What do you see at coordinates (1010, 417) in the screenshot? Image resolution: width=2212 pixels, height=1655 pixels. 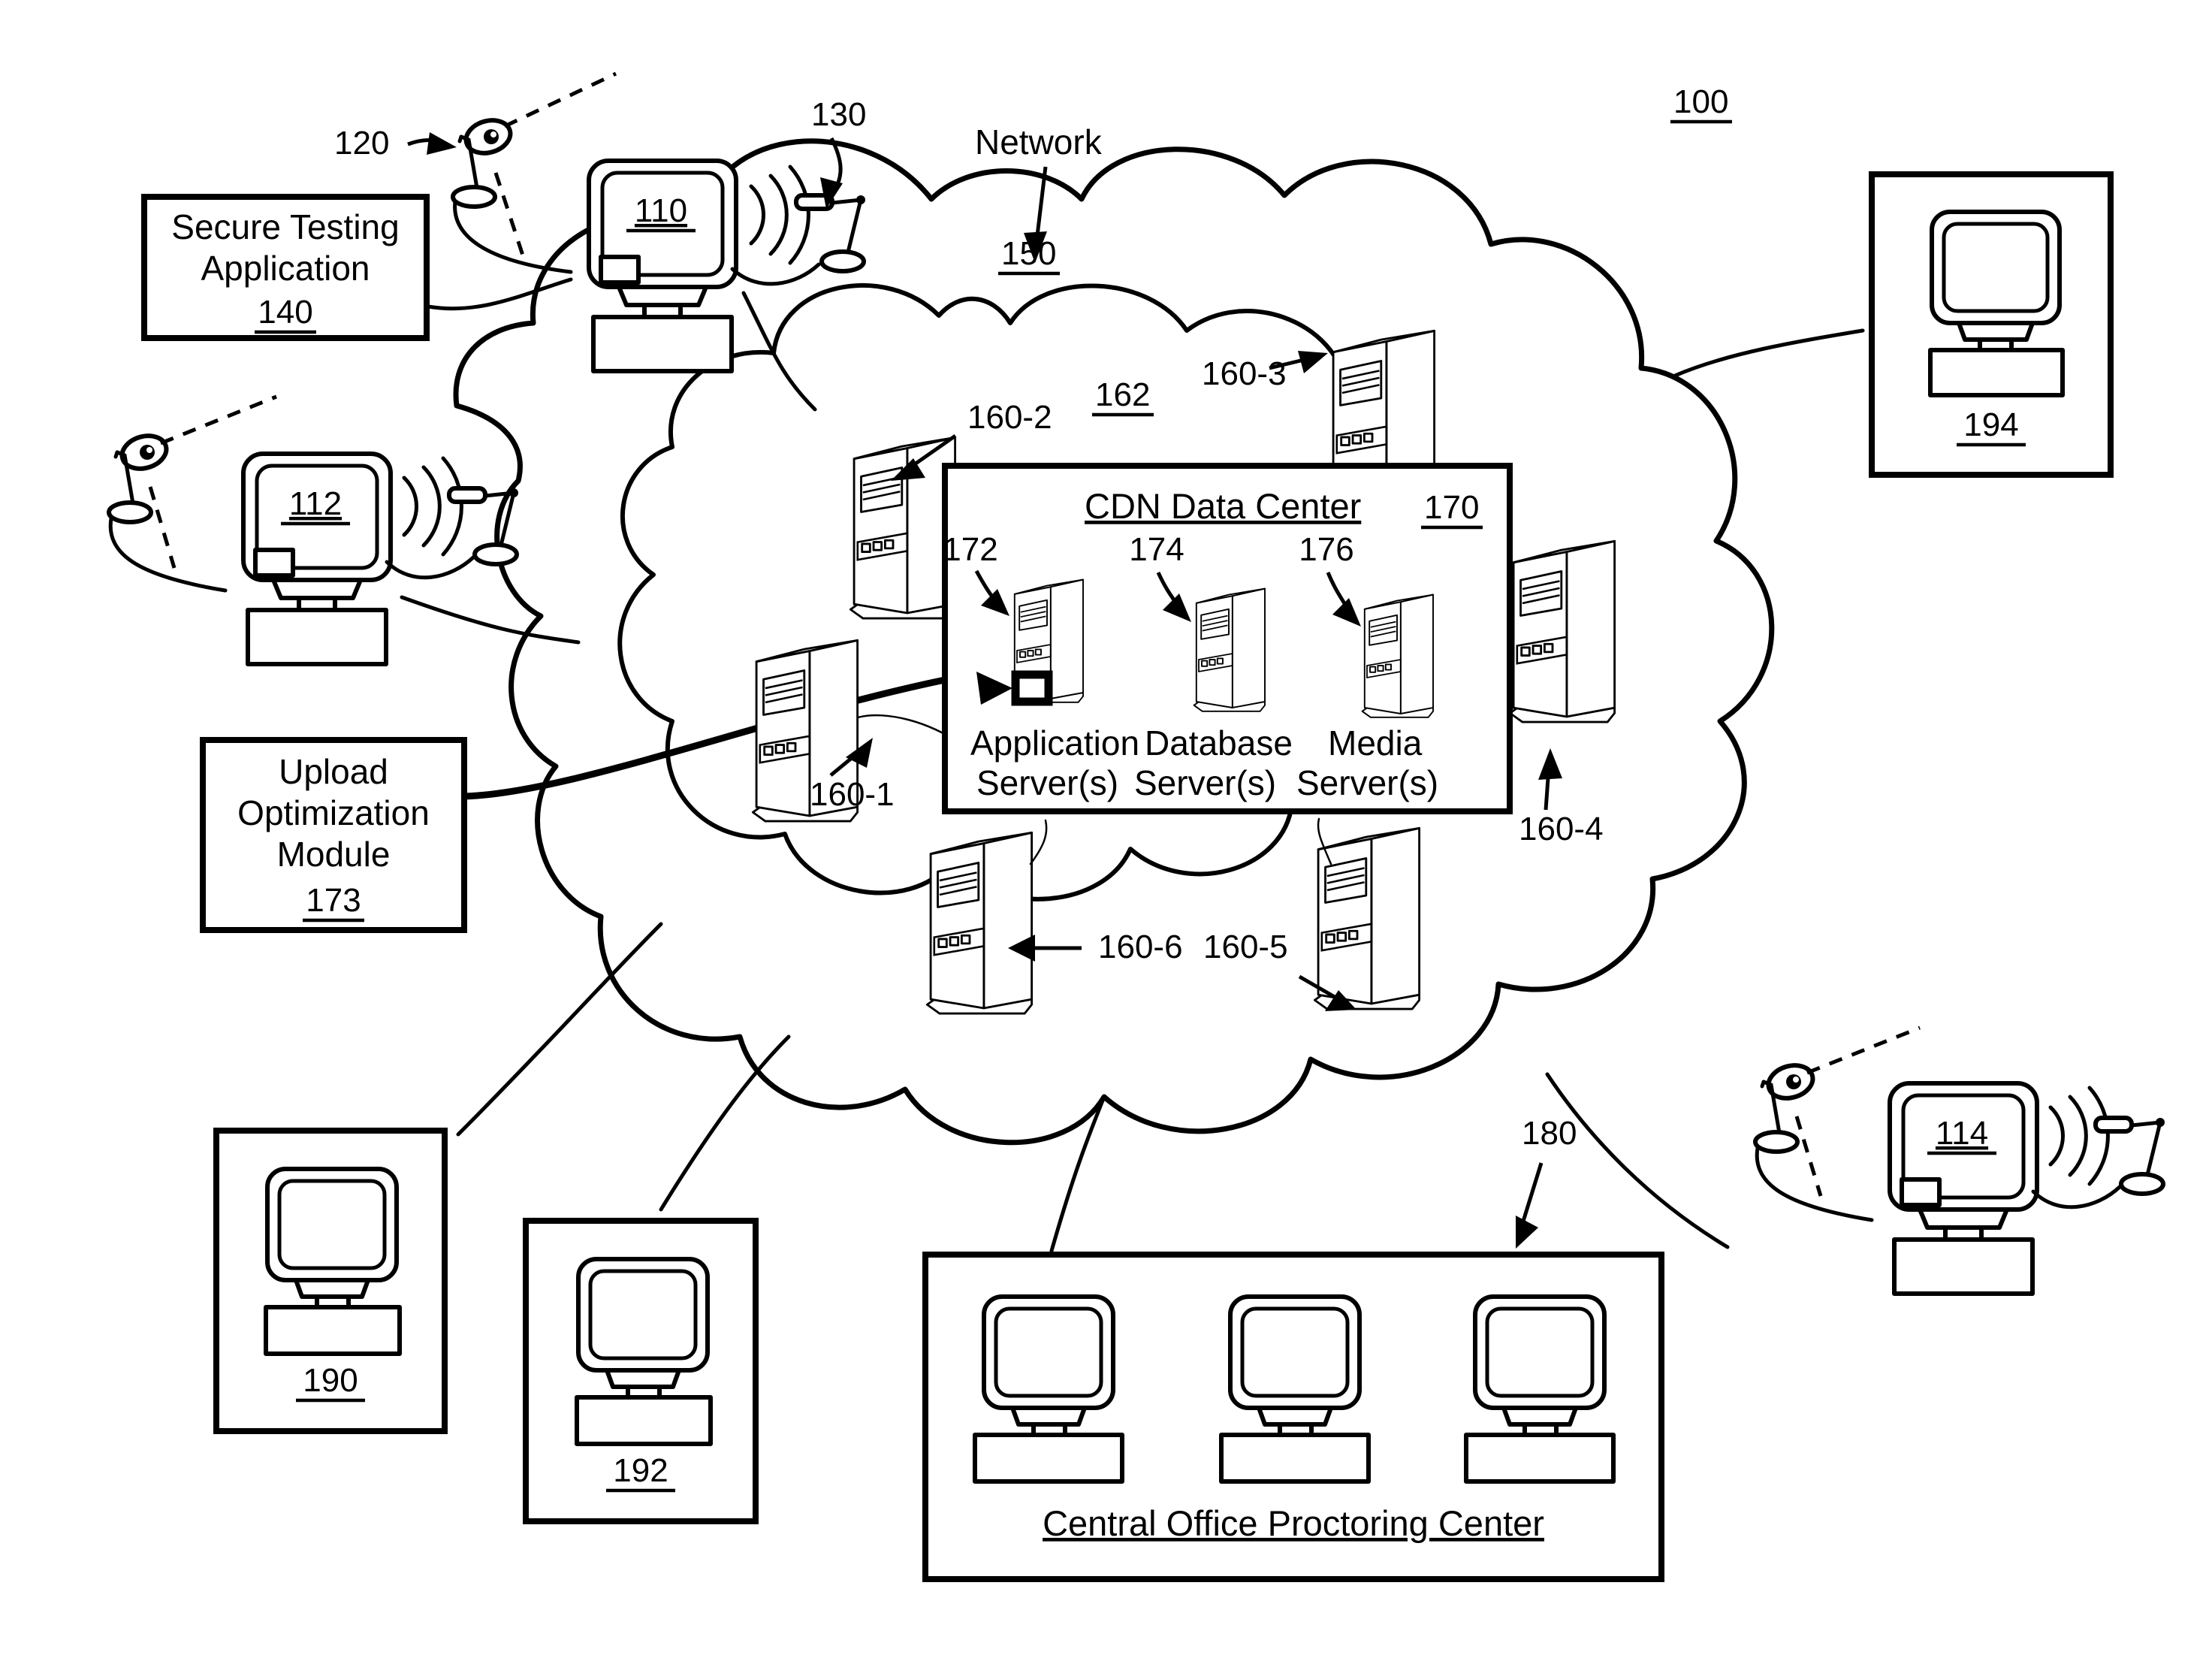 I see `ref-160-2: 160-2` at bounding box center [1010, 417].